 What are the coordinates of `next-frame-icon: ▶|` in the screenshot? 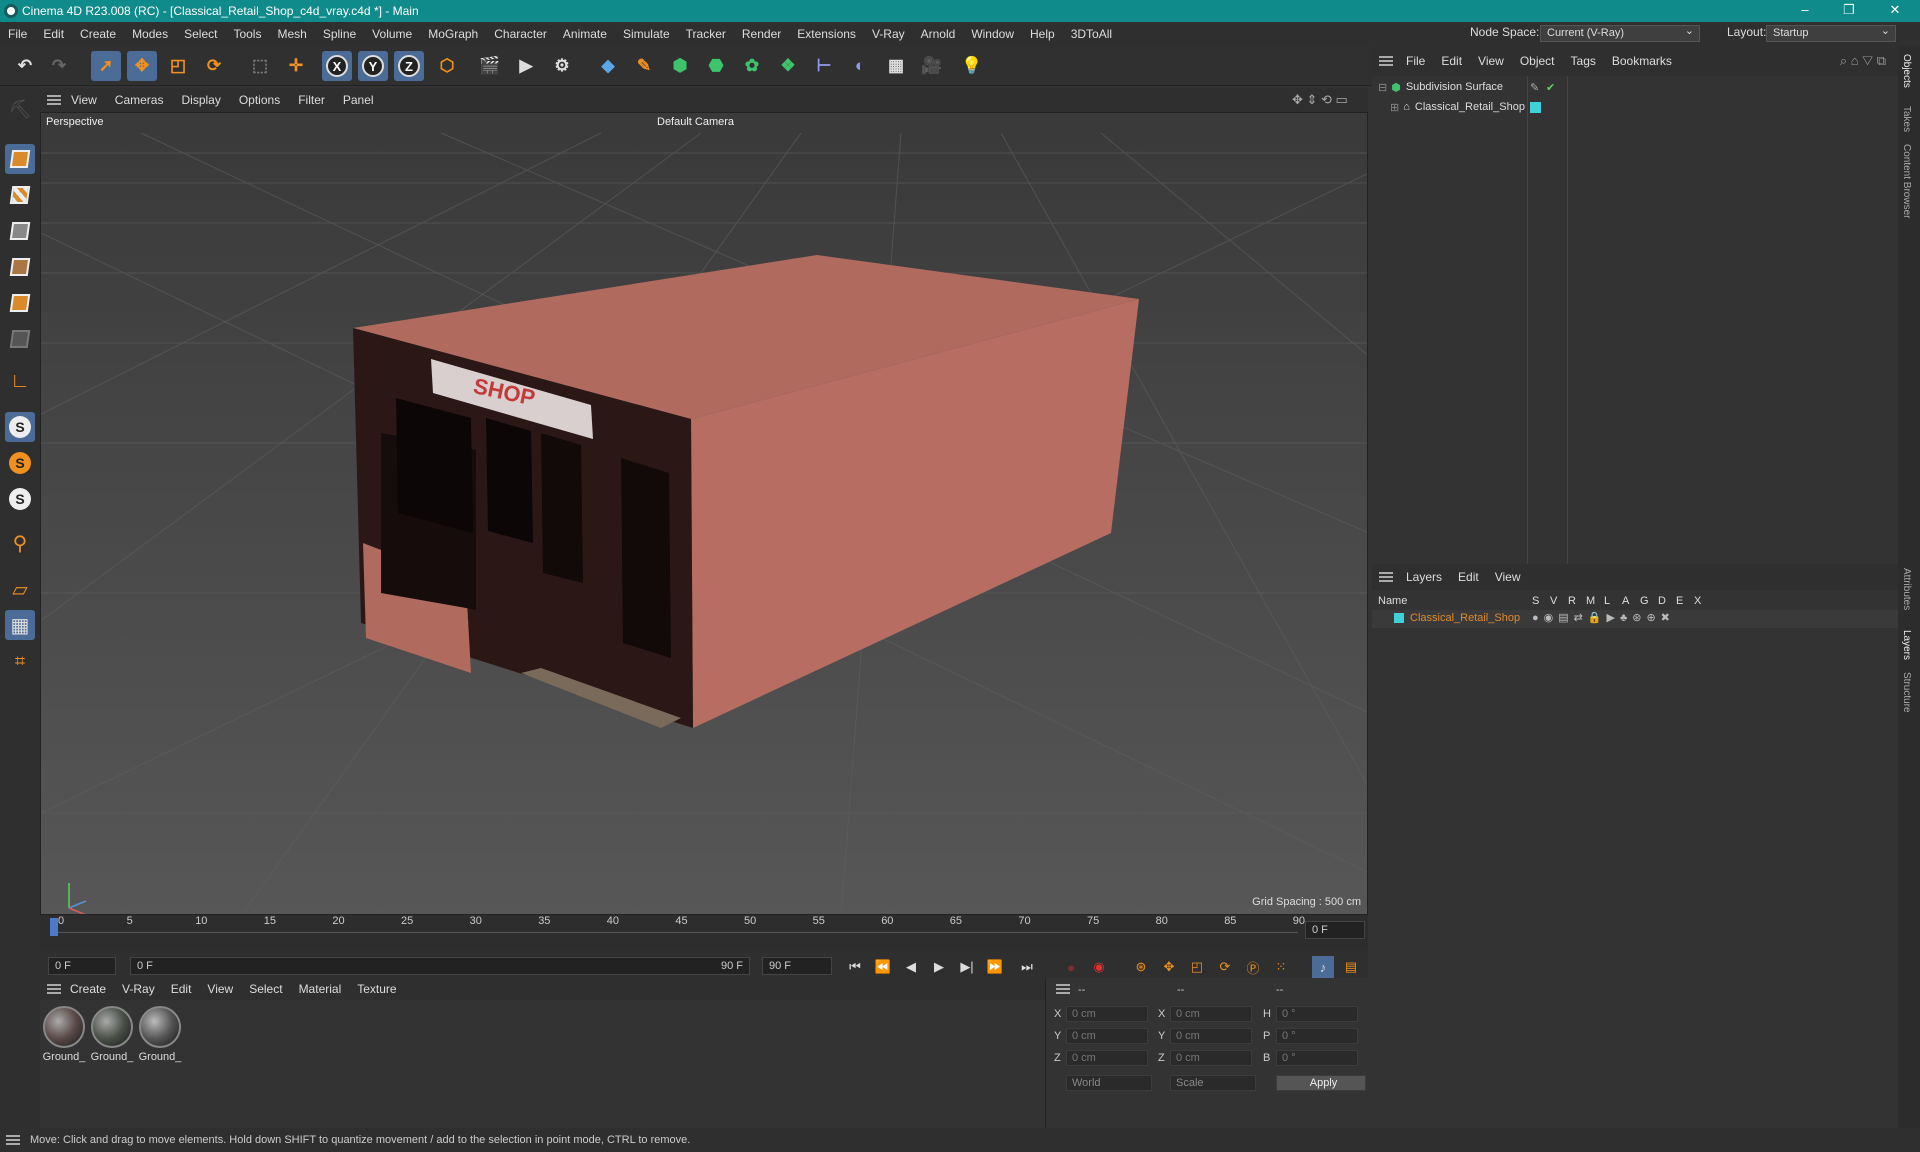 It's located at (967, 967).